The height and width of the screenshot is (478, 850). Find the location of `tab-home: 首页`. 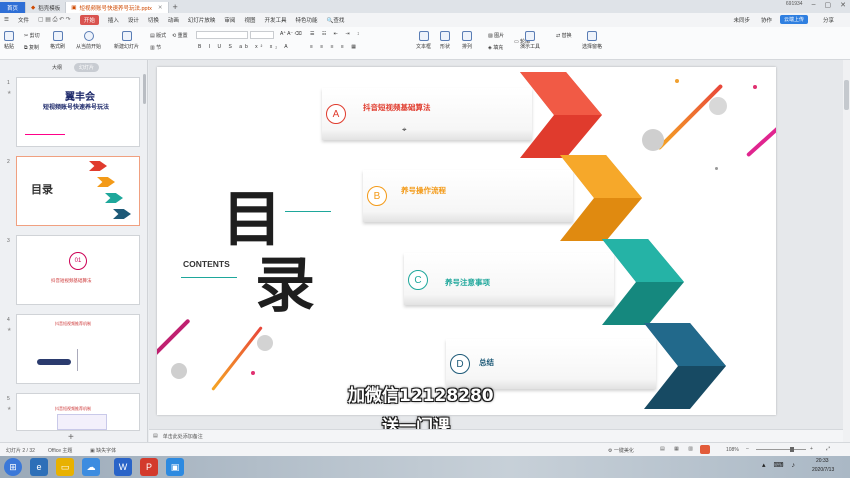

tab-home: 首页 is located at coordinates (13, 7).